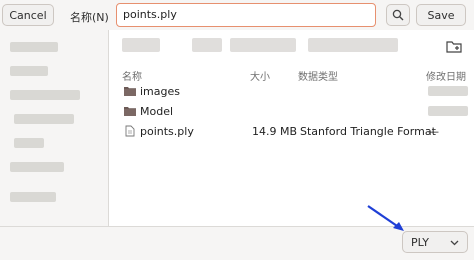 The width and height of the screenshot is (474, 260). What do you see at coordinates (441, 15) in the screenshot?
I see `save-button: Save` at bounding box center [441, 15].